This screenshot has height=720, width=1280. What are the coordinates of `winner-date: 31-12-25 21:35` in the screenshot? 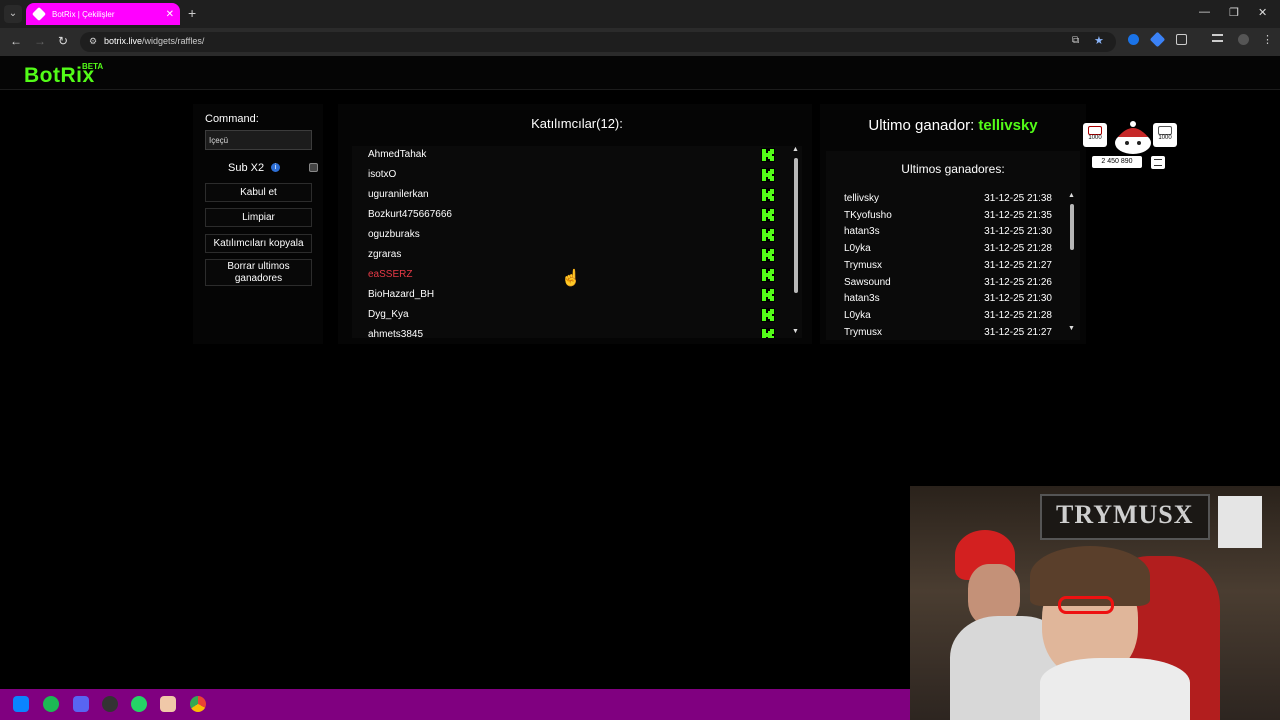 It's located at (1018, 215).